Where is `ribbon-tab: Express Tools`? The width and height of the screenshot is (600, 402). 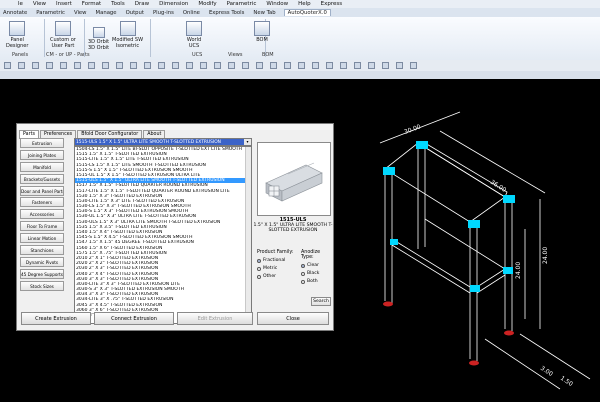 ribbon-tab: Express Tools is located at coordinates (226, 13).